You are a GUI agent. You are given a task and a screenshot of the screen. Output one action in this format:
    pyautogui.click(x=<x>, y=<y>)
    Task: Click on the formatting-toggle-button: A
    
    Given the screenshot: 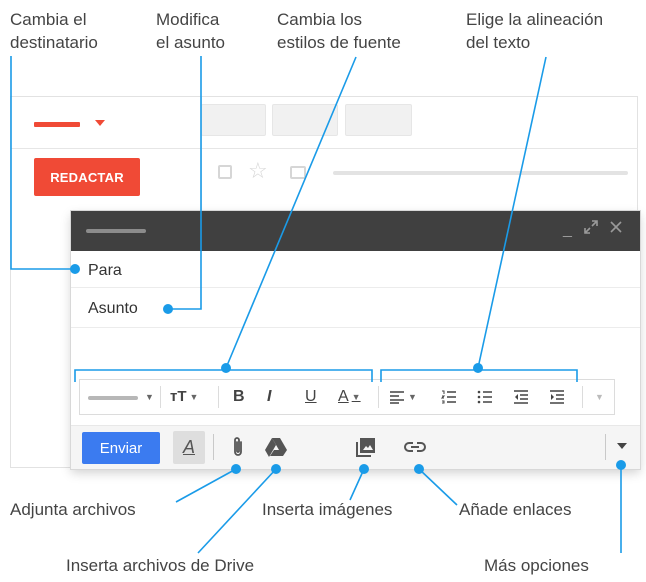 What is the action you would take?
    pyautogui.click(x=189, y=447)
    